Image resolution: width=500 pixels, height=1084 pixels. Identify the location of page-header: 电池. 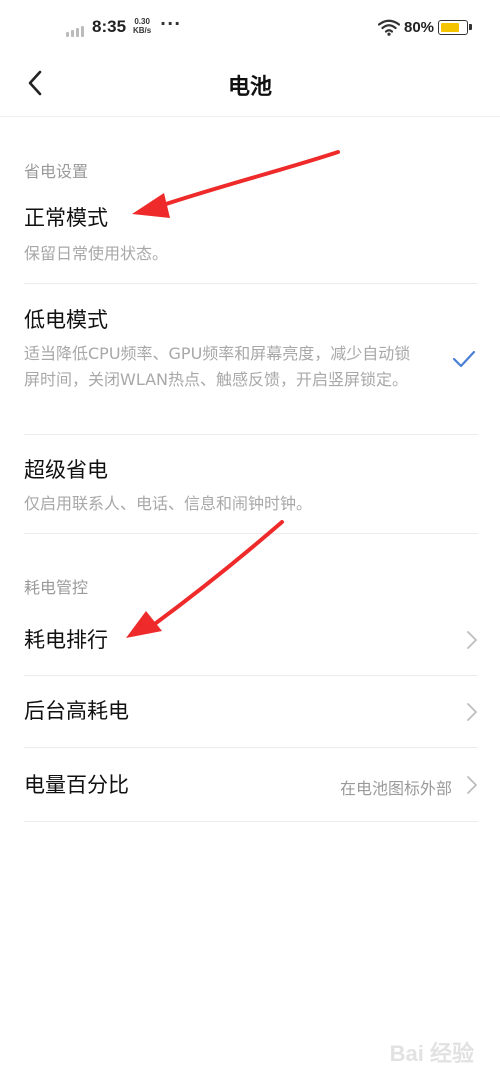
(250, 86).